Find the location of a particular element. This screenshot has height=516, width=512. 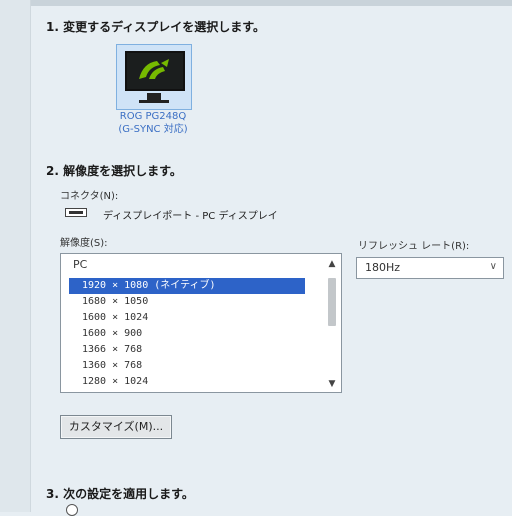

scrollbar-thumb is located at coordinates (332, 302).